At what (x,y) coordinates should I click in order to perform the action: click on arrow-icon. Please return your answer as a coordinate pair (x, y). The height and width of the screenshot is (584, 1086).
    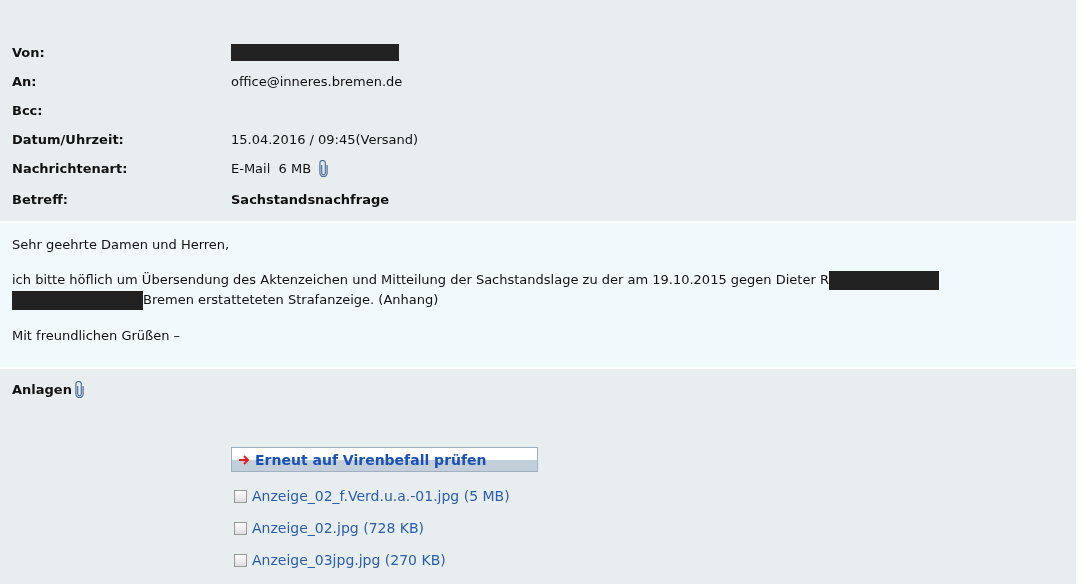
    Looking at the image, I should click on (244, 459).